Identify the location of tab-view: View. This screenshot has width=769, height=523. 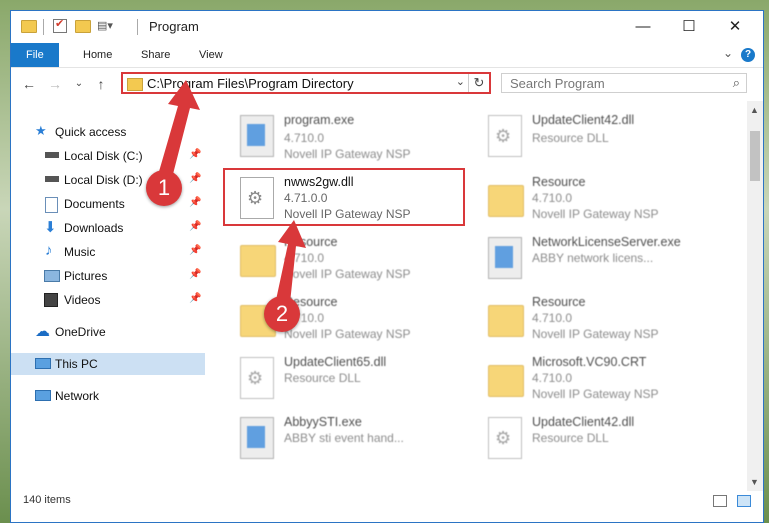
(211, 55).